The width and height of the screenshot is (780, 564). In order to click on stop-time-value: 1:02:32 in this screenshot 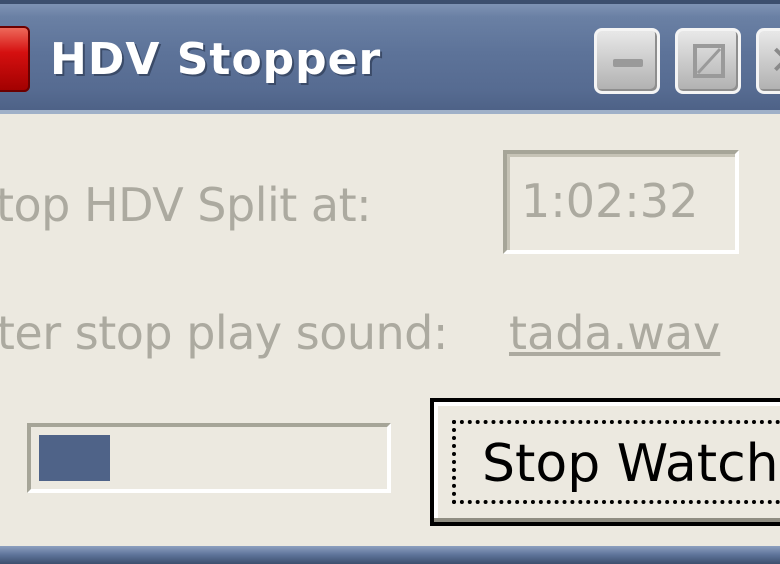, I will do `click(610, 201)`.